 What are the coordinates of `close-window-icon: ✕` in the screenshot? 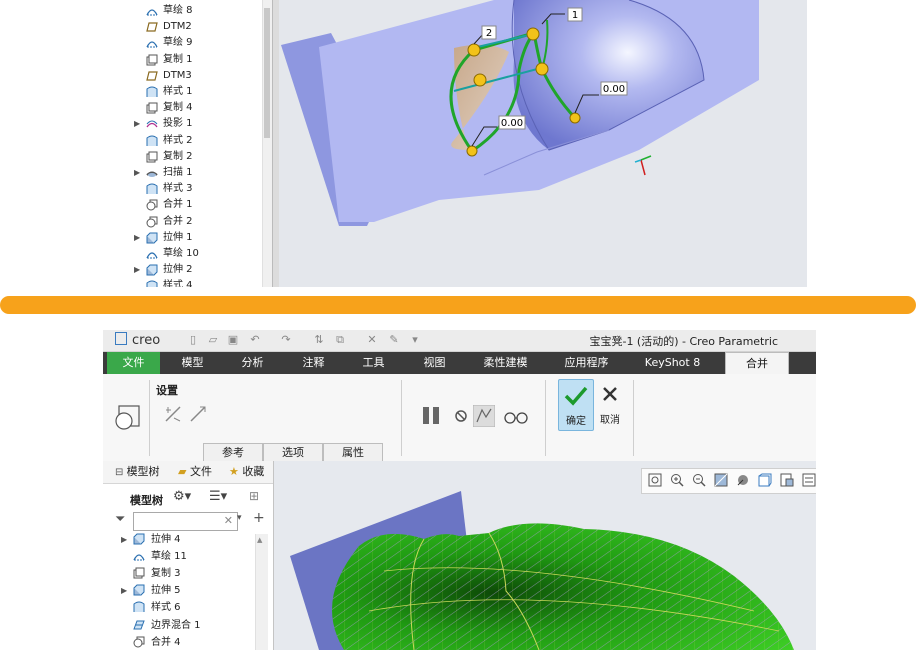 It's located at (372, 340).